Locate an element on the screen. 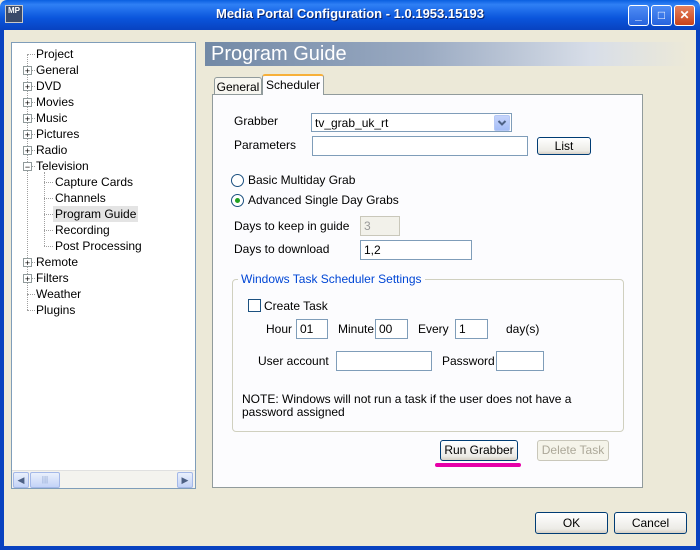  days-download-label: Days to download is located at coordinates (282, 249).